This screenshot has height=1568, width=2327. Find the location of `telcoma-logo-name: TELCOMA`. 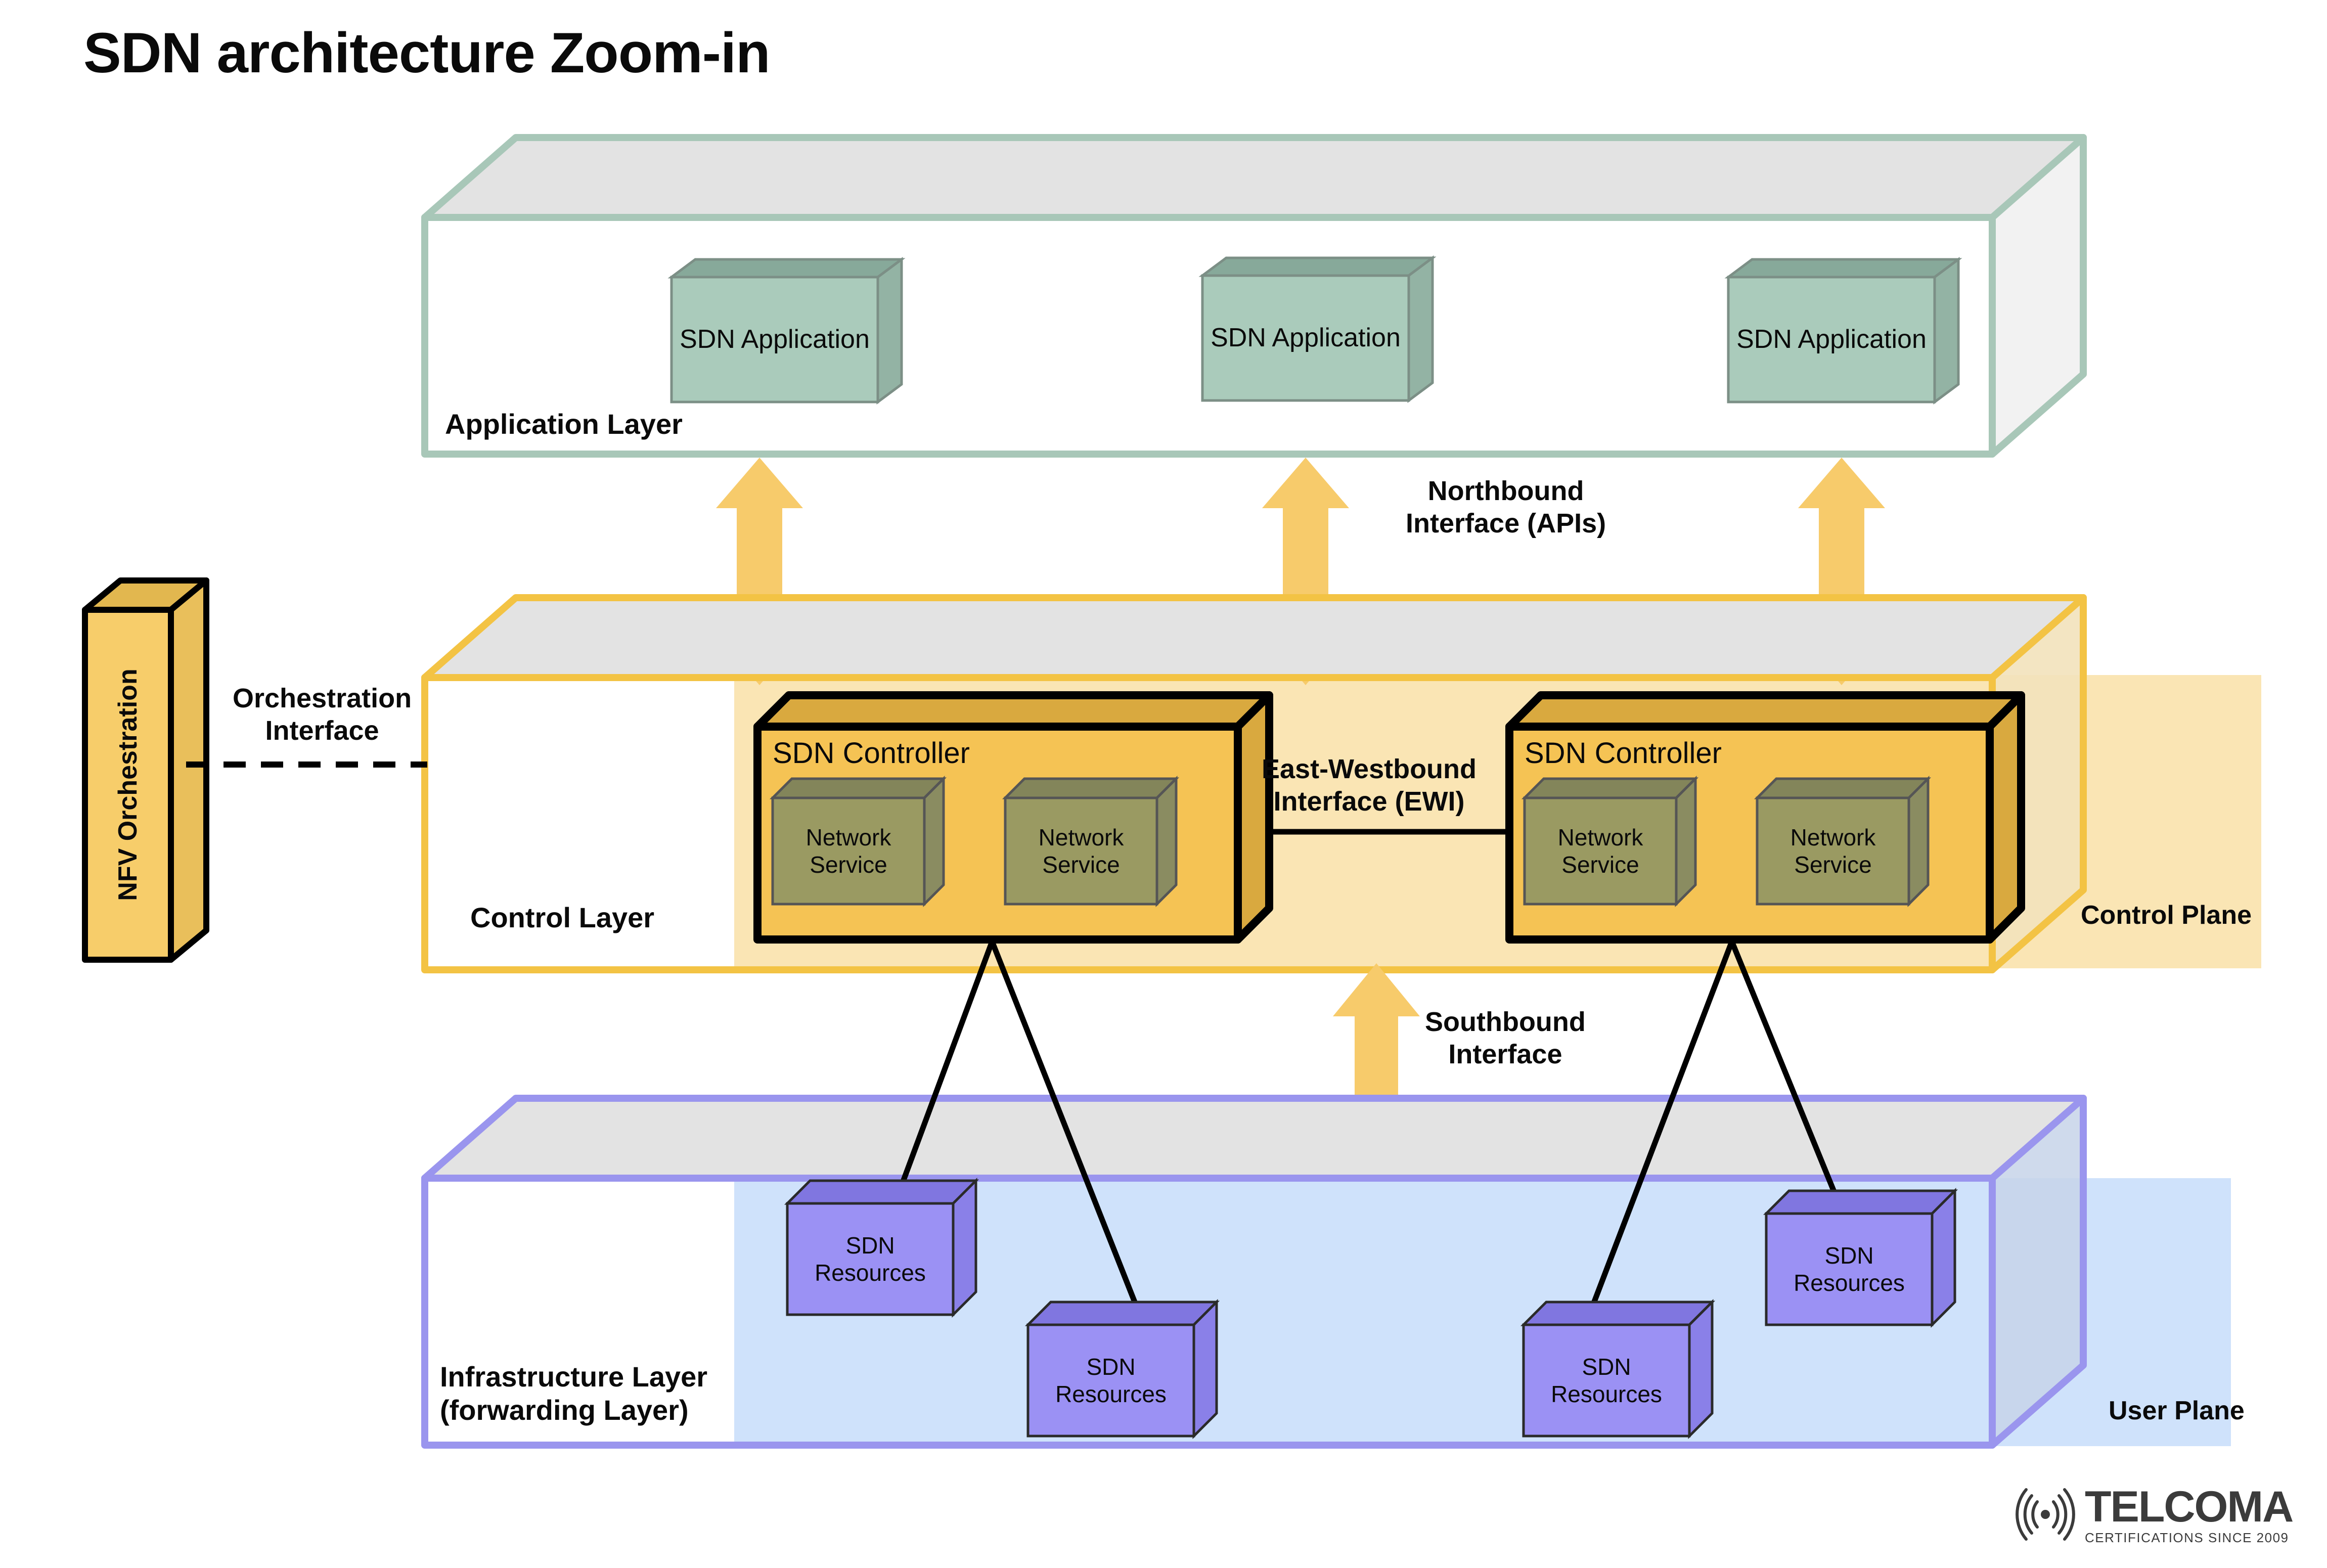

telcoma-logo-name: TELCOMA is located at coordinates (2189, 1506).